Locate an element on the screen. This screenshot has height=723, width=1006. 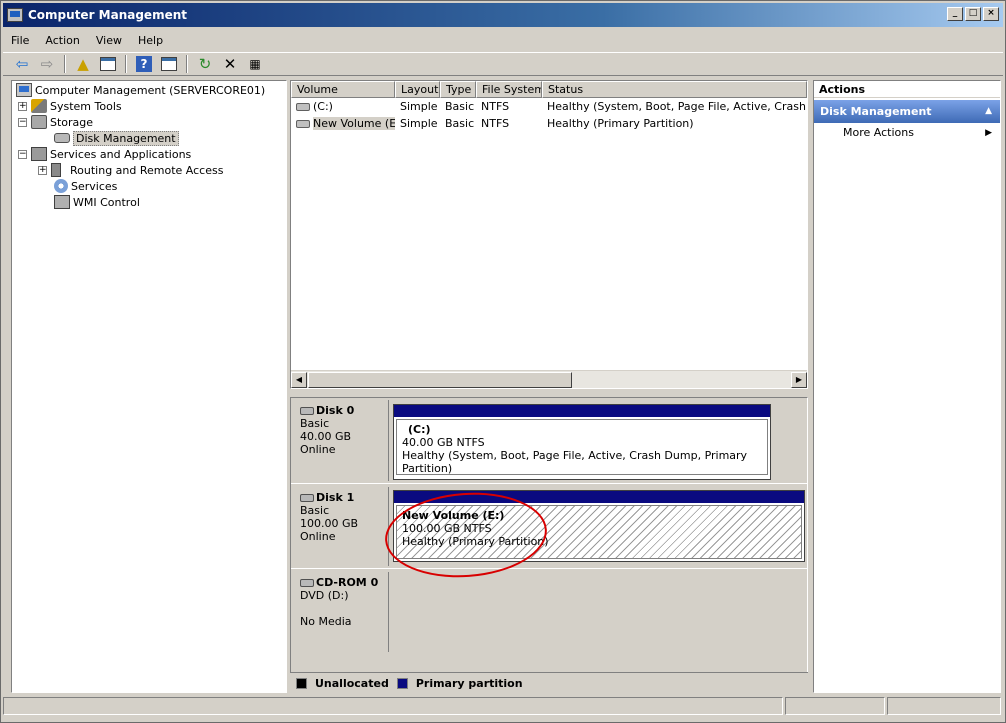
actions-group-disk-management: Disk Management ▲ is located at coordinates (907, 111).